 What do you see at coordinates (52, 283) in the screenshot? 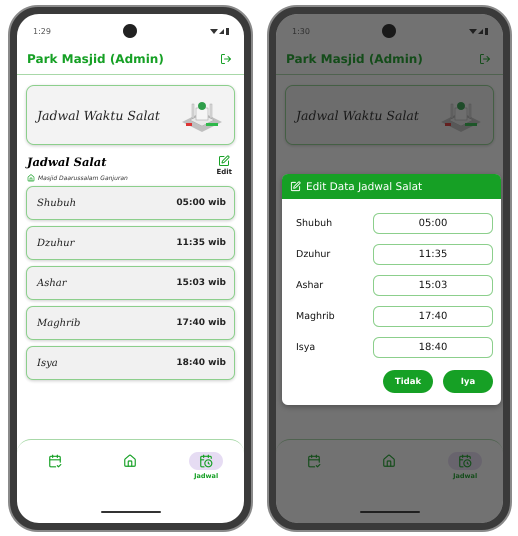
I see `prayer-name: Ashar` at bounding box center [52, 283].